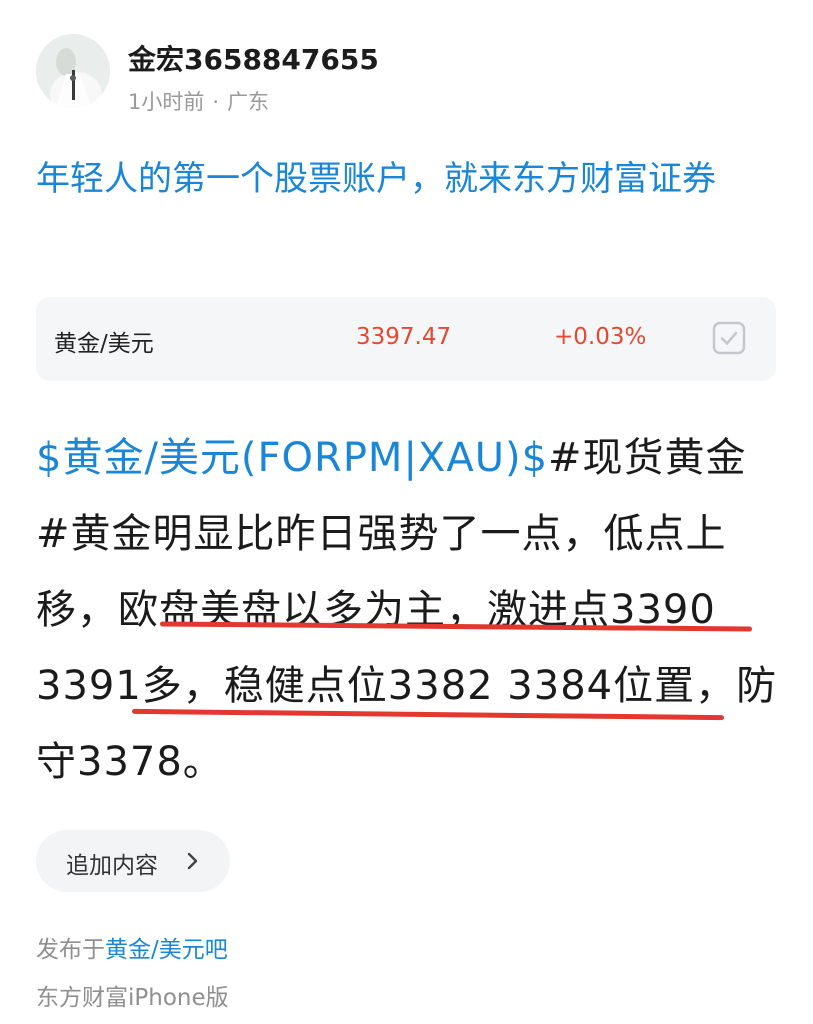 The image size is (813, 1024). What do you see at coordinates (248, 102) in the screenshot?
I see `post-location: 广东` at bounding box center [248, 102].